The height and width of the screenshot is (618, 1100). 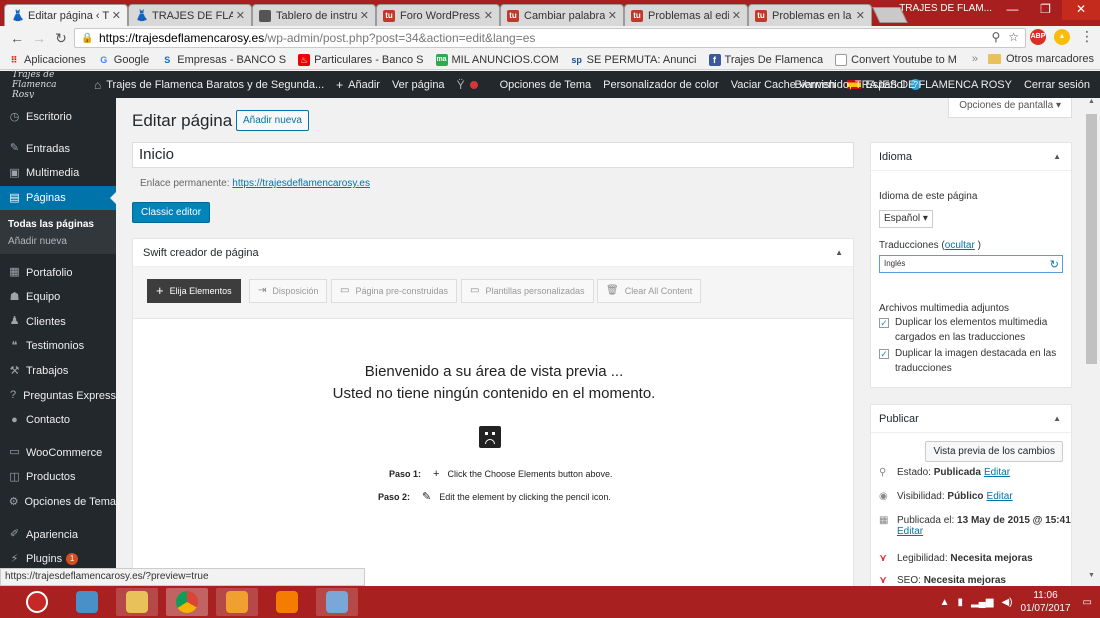 I want to click on sidebar-item-portafolio: ▦ Portafolio, so click(x=58, y=272).